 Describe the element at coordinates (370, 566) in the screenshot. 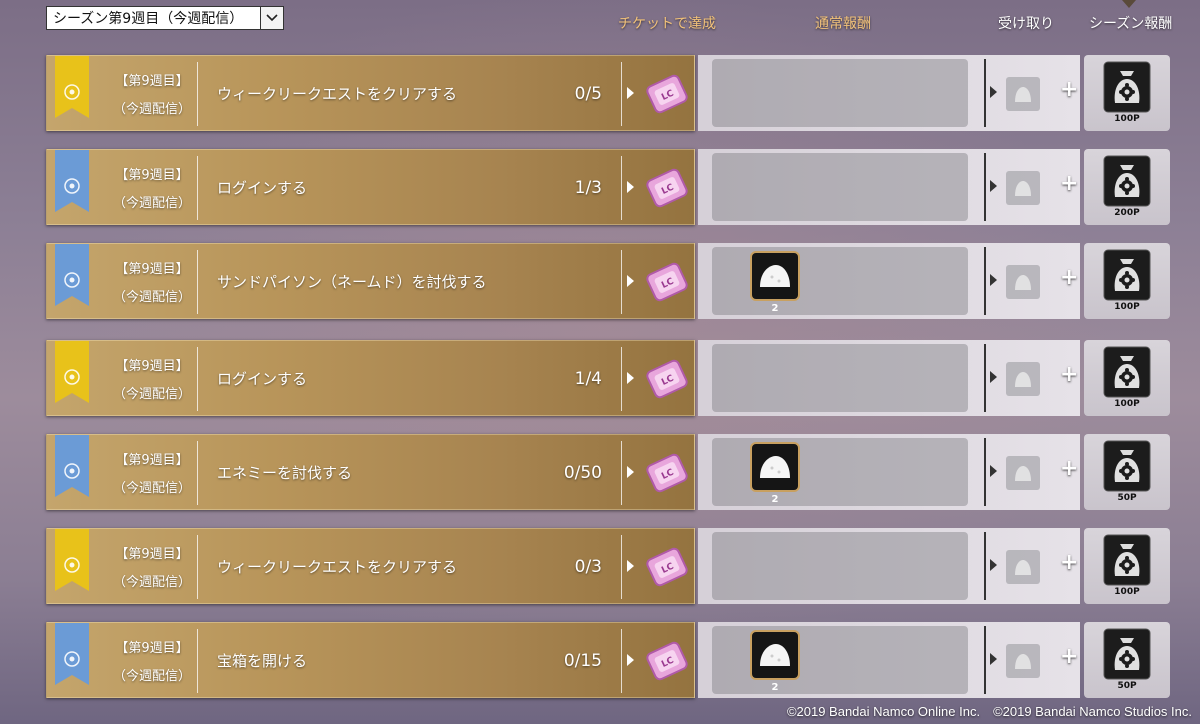

I see `quest-panel: 【第9週目】 （今週配信） ウィークリークエストをクリアする 0/3 LC` at that location.